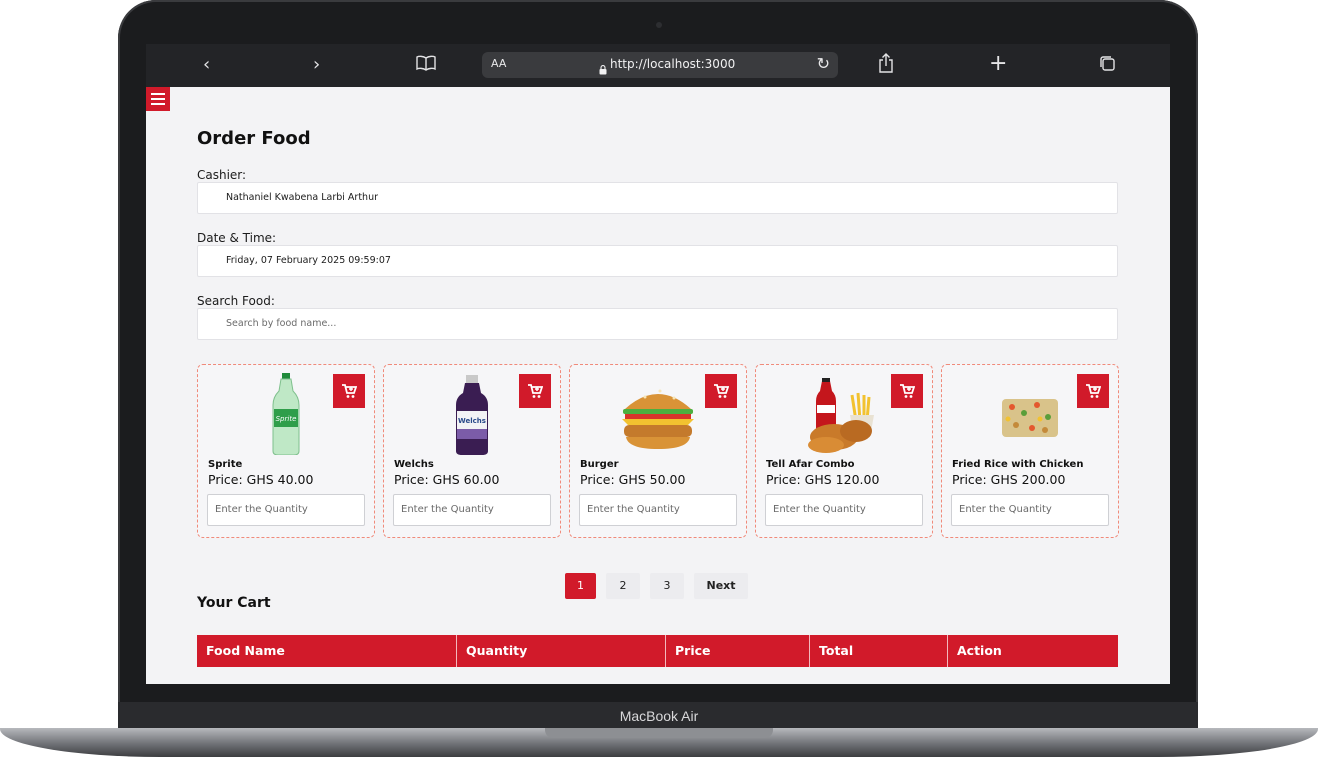 The image size is (1318, 757). Describe the element at coordinates (998, 64) in the screenshot. I see `new-tab-icon: +` at that location.